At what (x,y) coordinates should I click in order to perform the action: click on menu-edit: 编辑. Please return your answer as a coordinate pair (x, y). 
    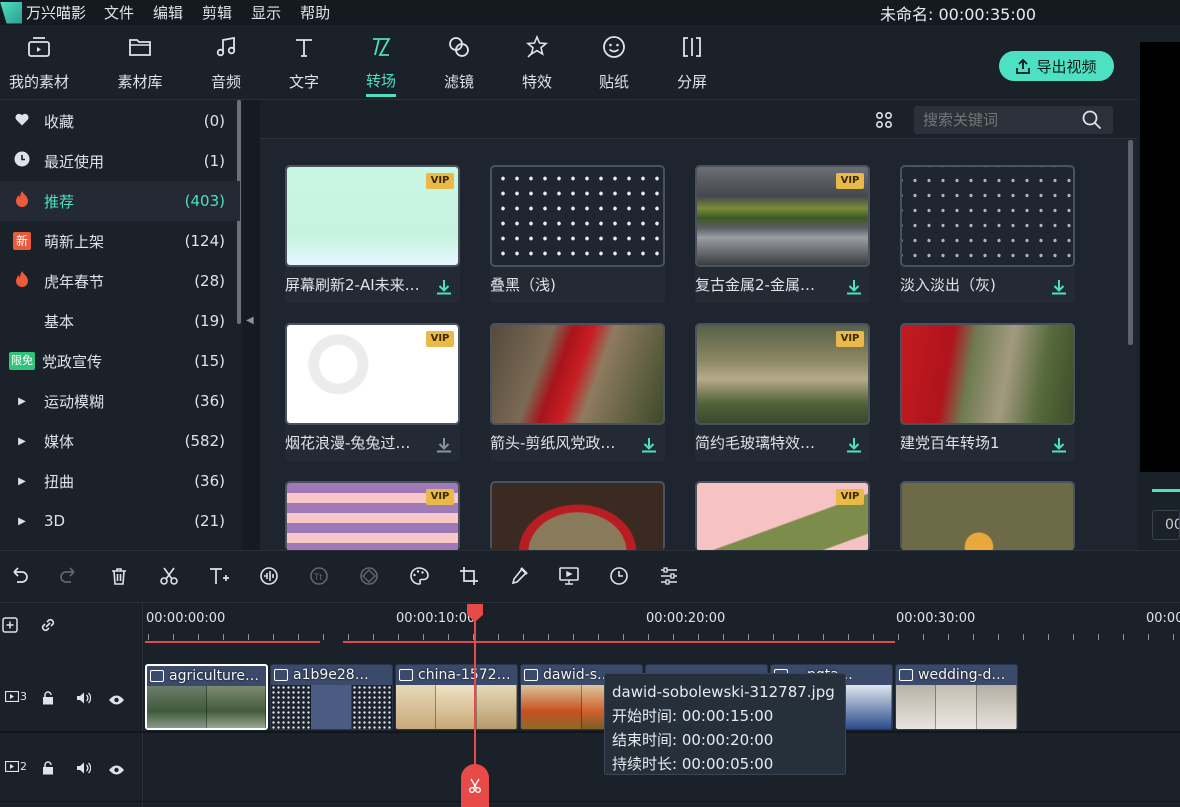
    Looking at the image, I should click on (168, 12).